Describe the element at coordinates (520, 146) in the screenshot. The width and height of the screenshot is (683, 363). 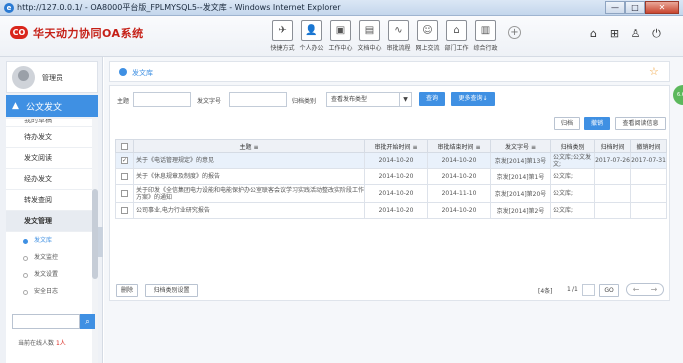
I see `column-header-docno: 发文字号 ≡` at that location.